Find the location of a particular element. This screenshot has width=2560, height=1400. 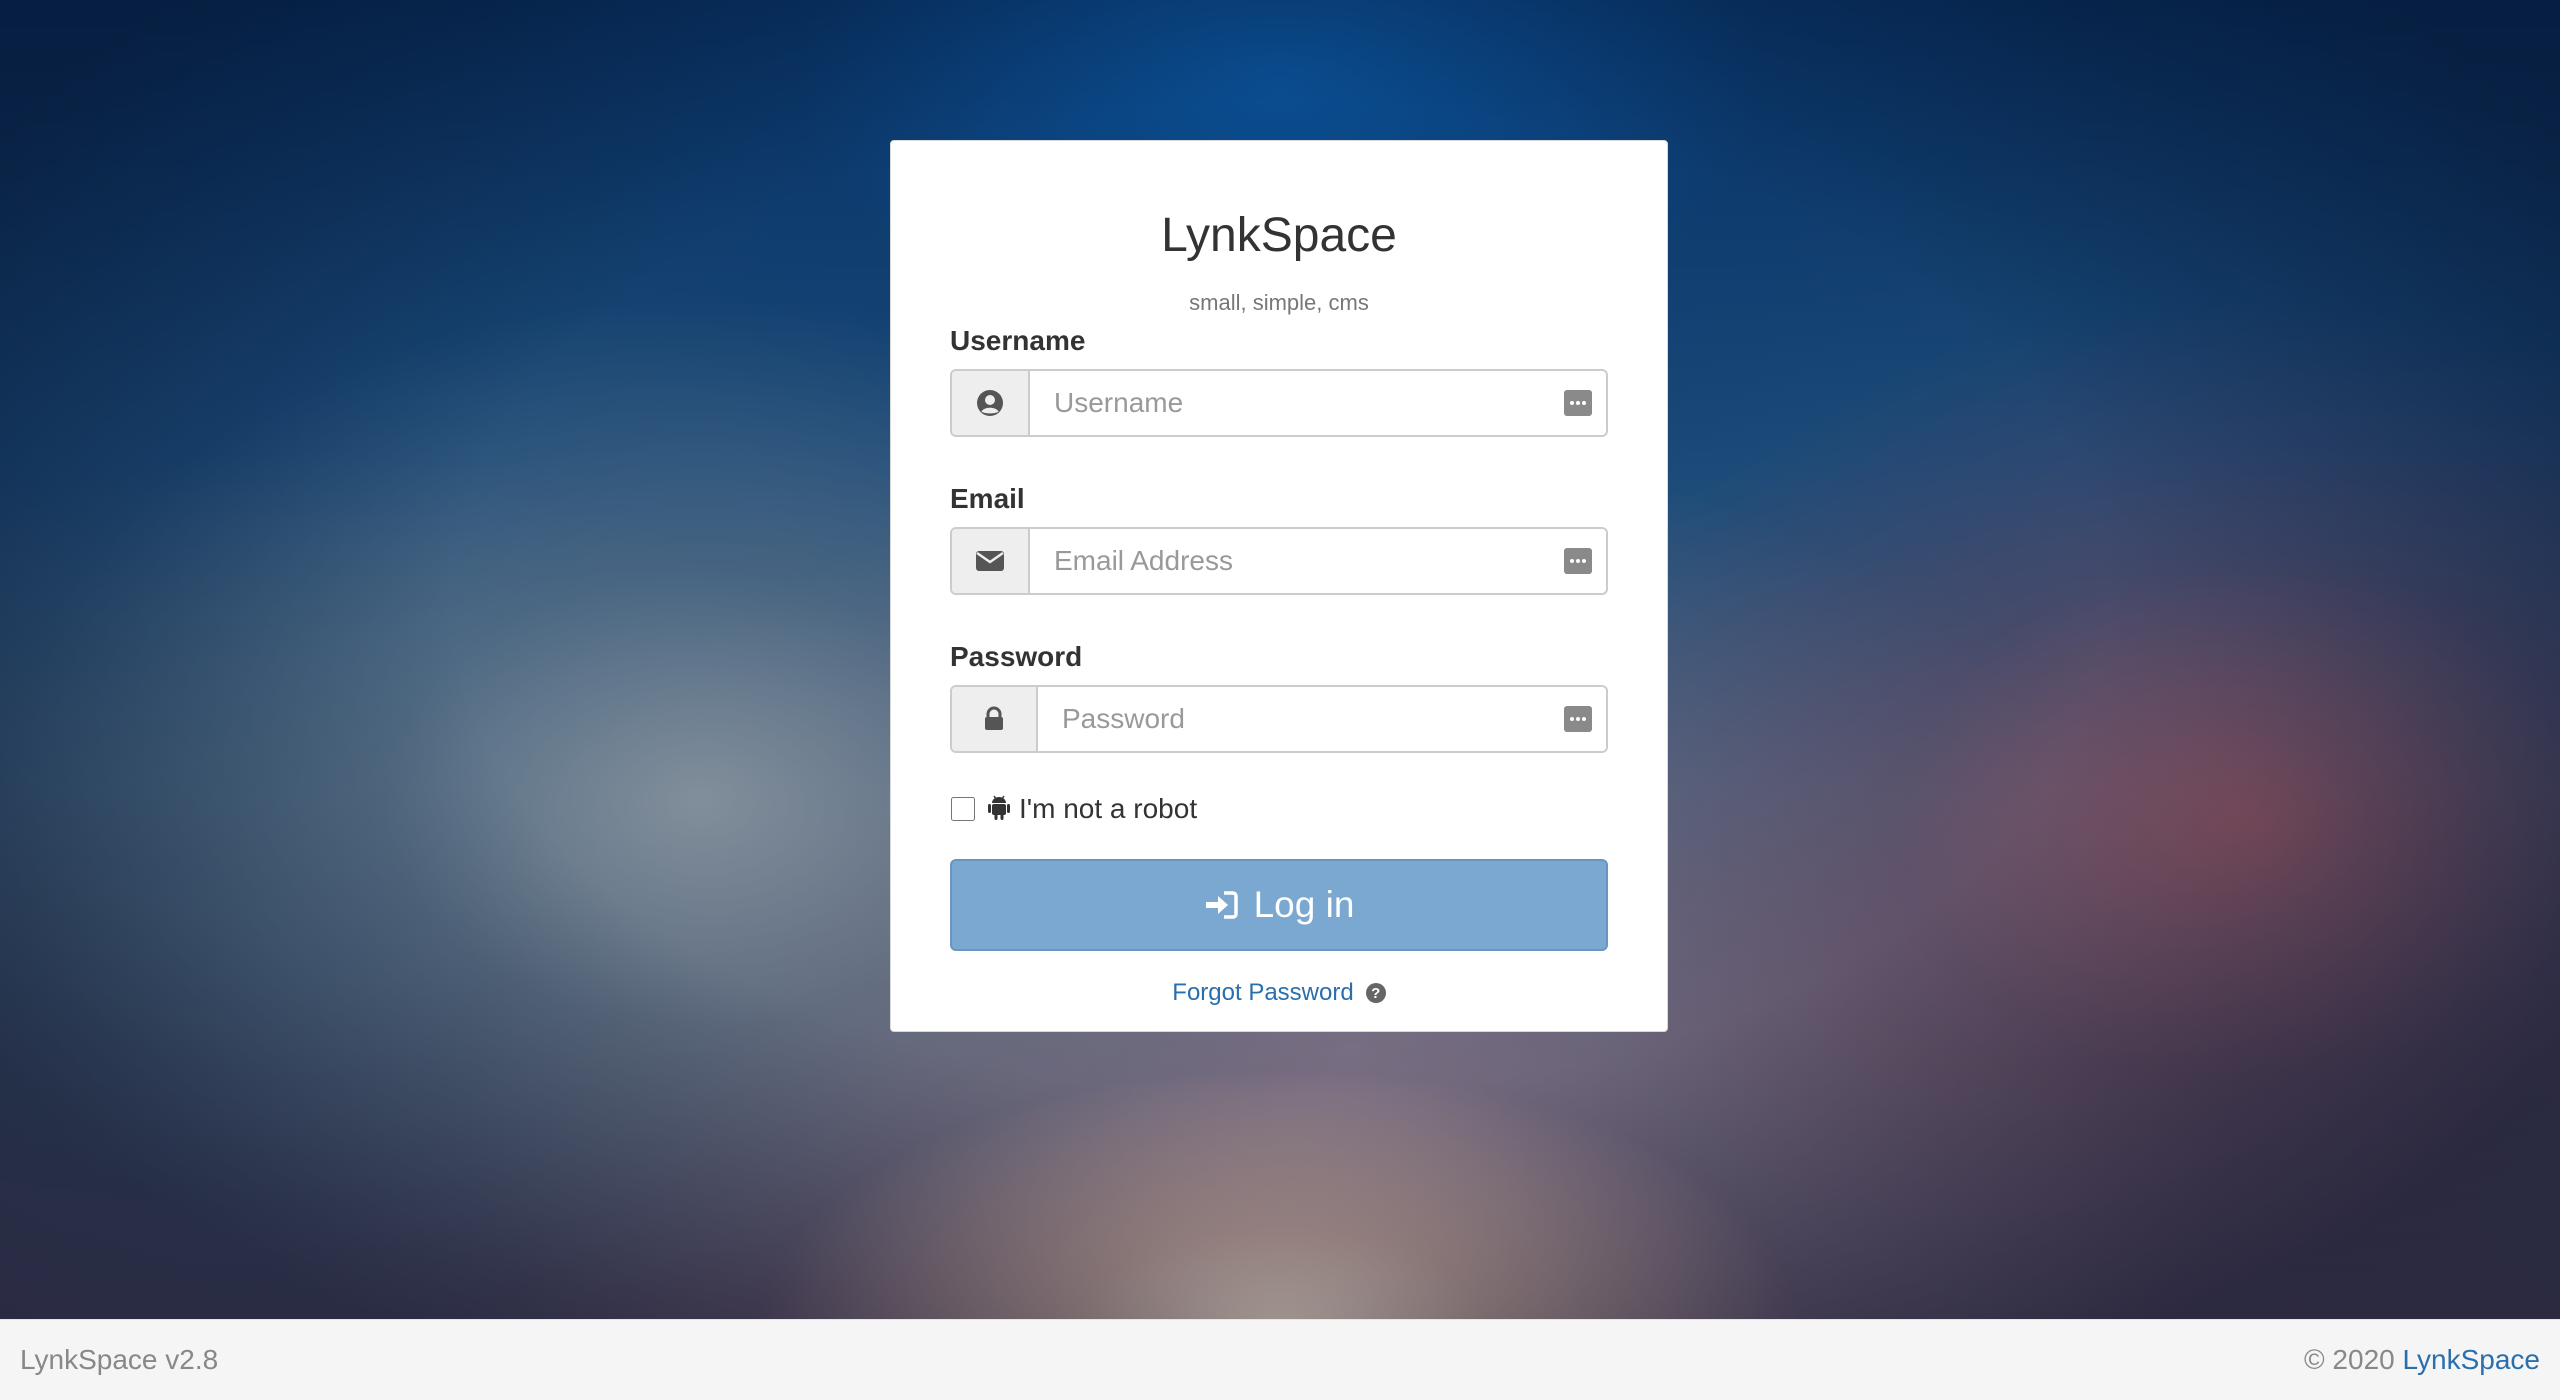

robot-checkbox is located at coordinates (963, 809).